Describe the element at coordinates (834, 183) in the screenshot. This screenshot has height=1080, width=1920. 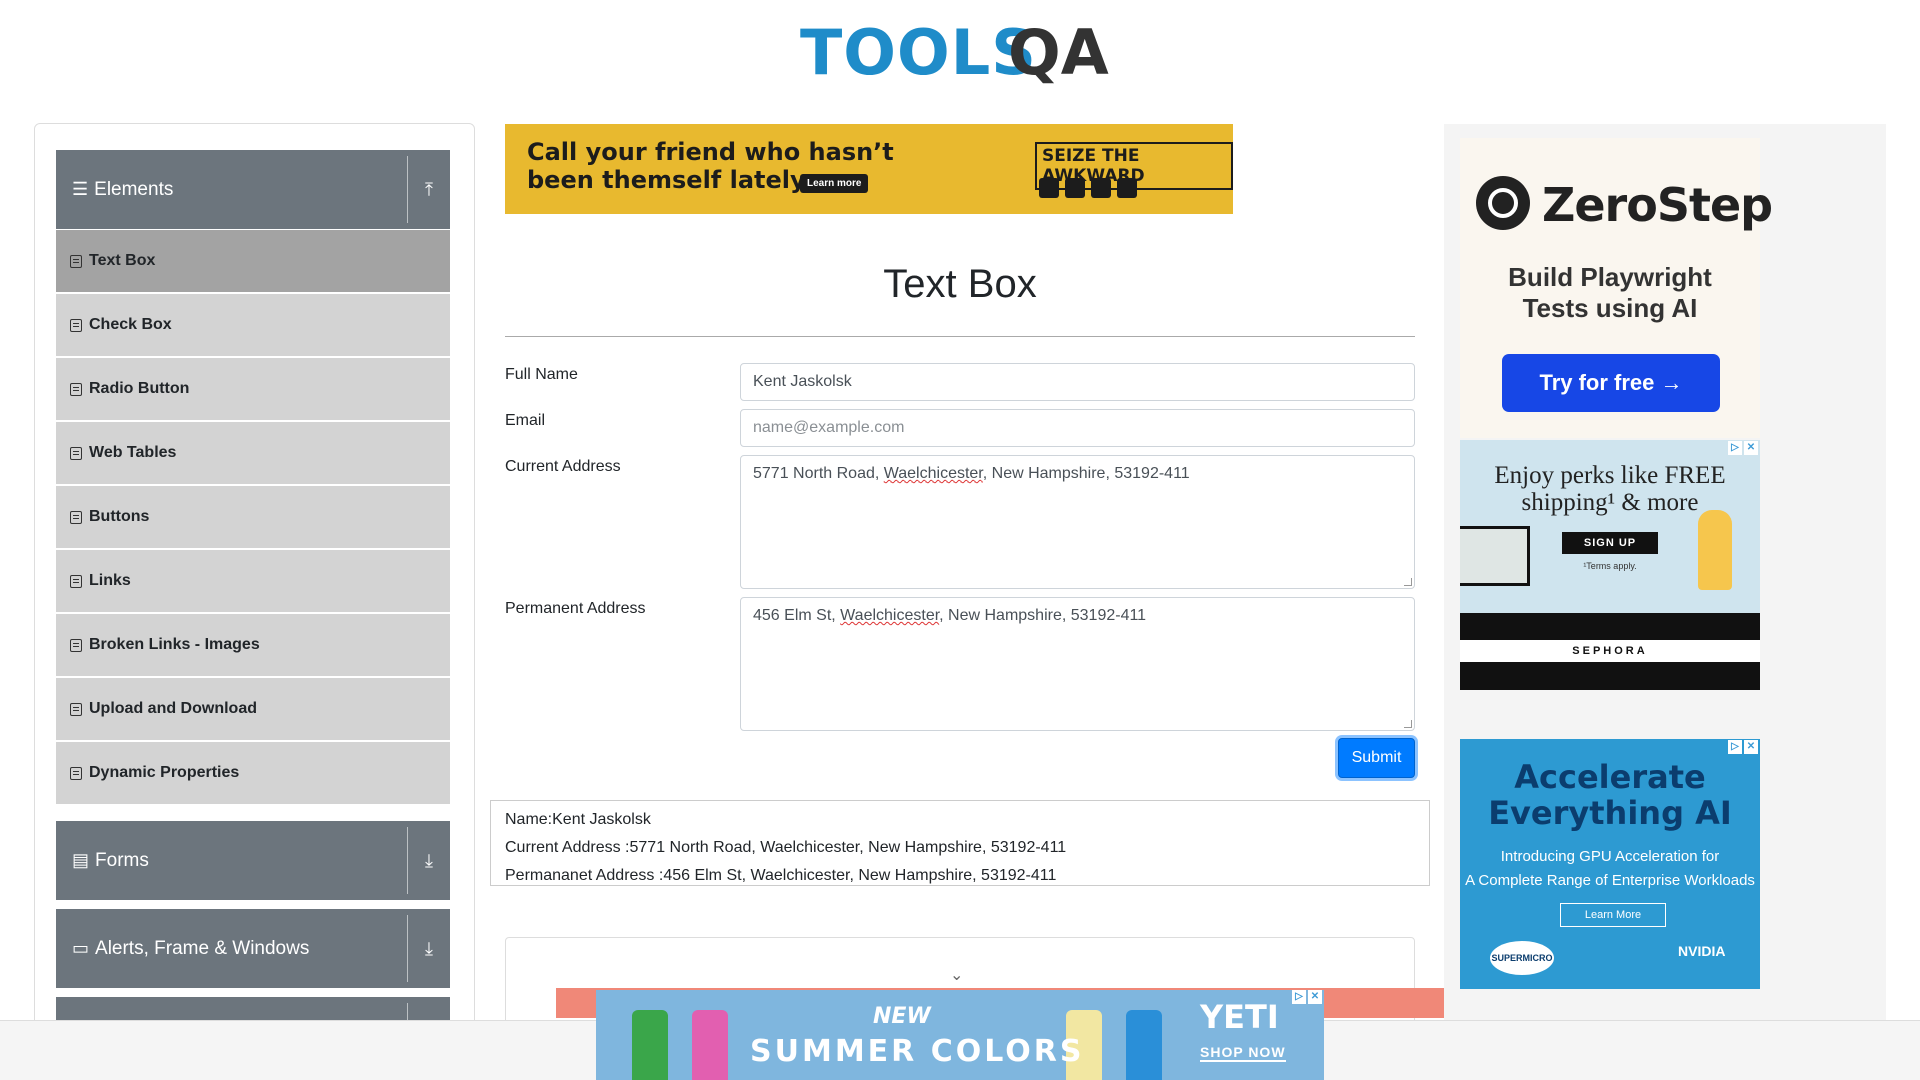
I see `ad-learn-more-button: Learn more` at that location.